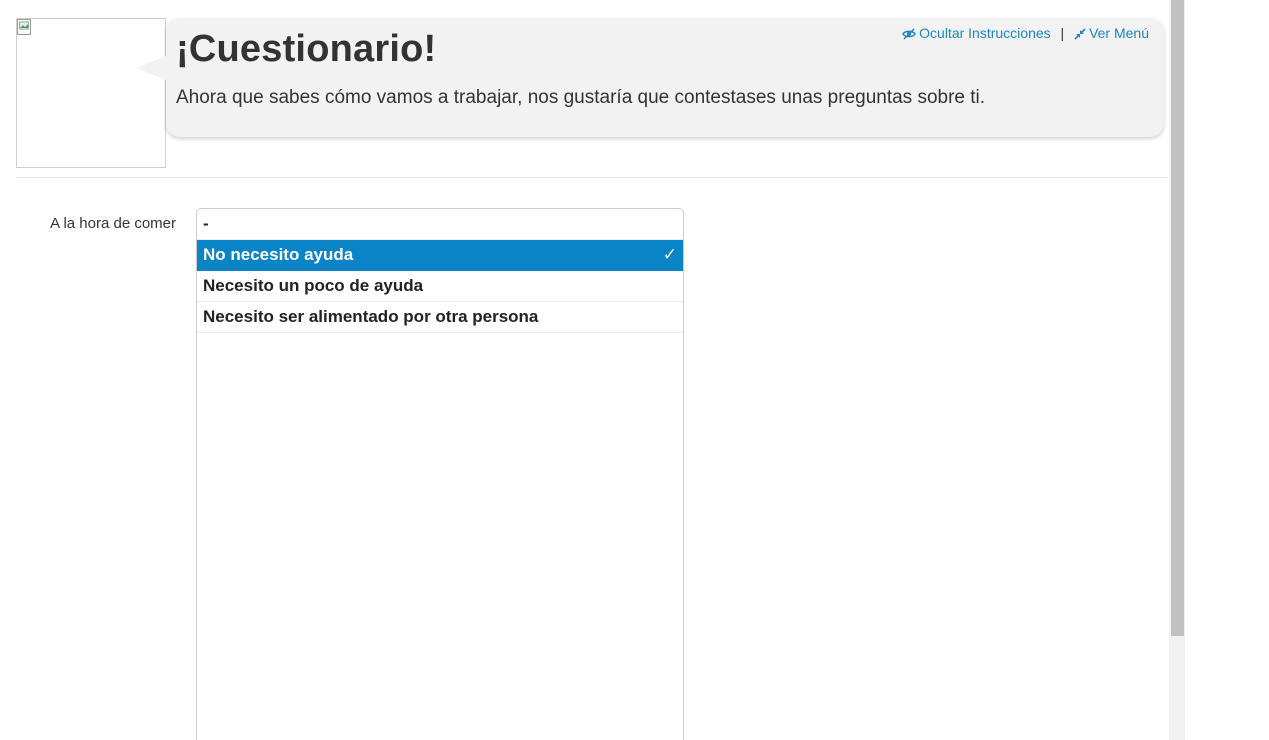 The image size is (1269, 740). Describe the element at coordinates (440, 224) in the screenshot. I see `option-empty: -` at that location.